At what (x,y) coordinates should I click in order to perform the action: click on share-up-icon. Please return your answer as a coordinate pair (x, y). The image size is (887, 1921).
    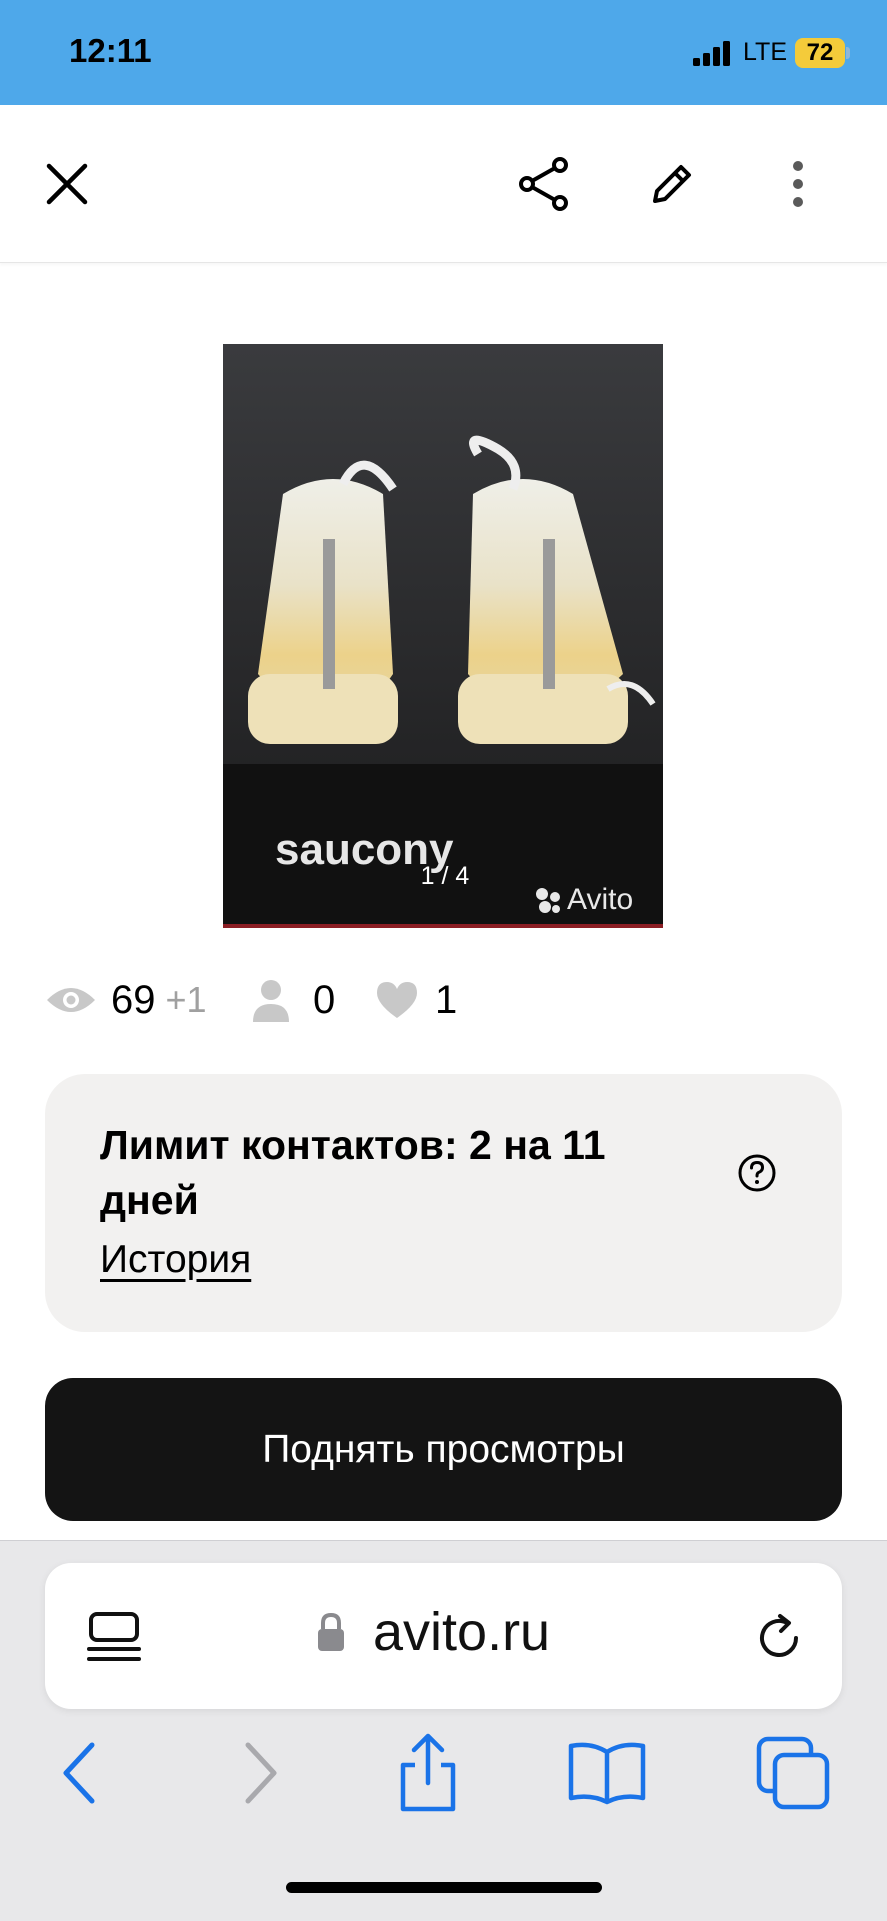
    Looking at the image, I should click on (428, 1772).